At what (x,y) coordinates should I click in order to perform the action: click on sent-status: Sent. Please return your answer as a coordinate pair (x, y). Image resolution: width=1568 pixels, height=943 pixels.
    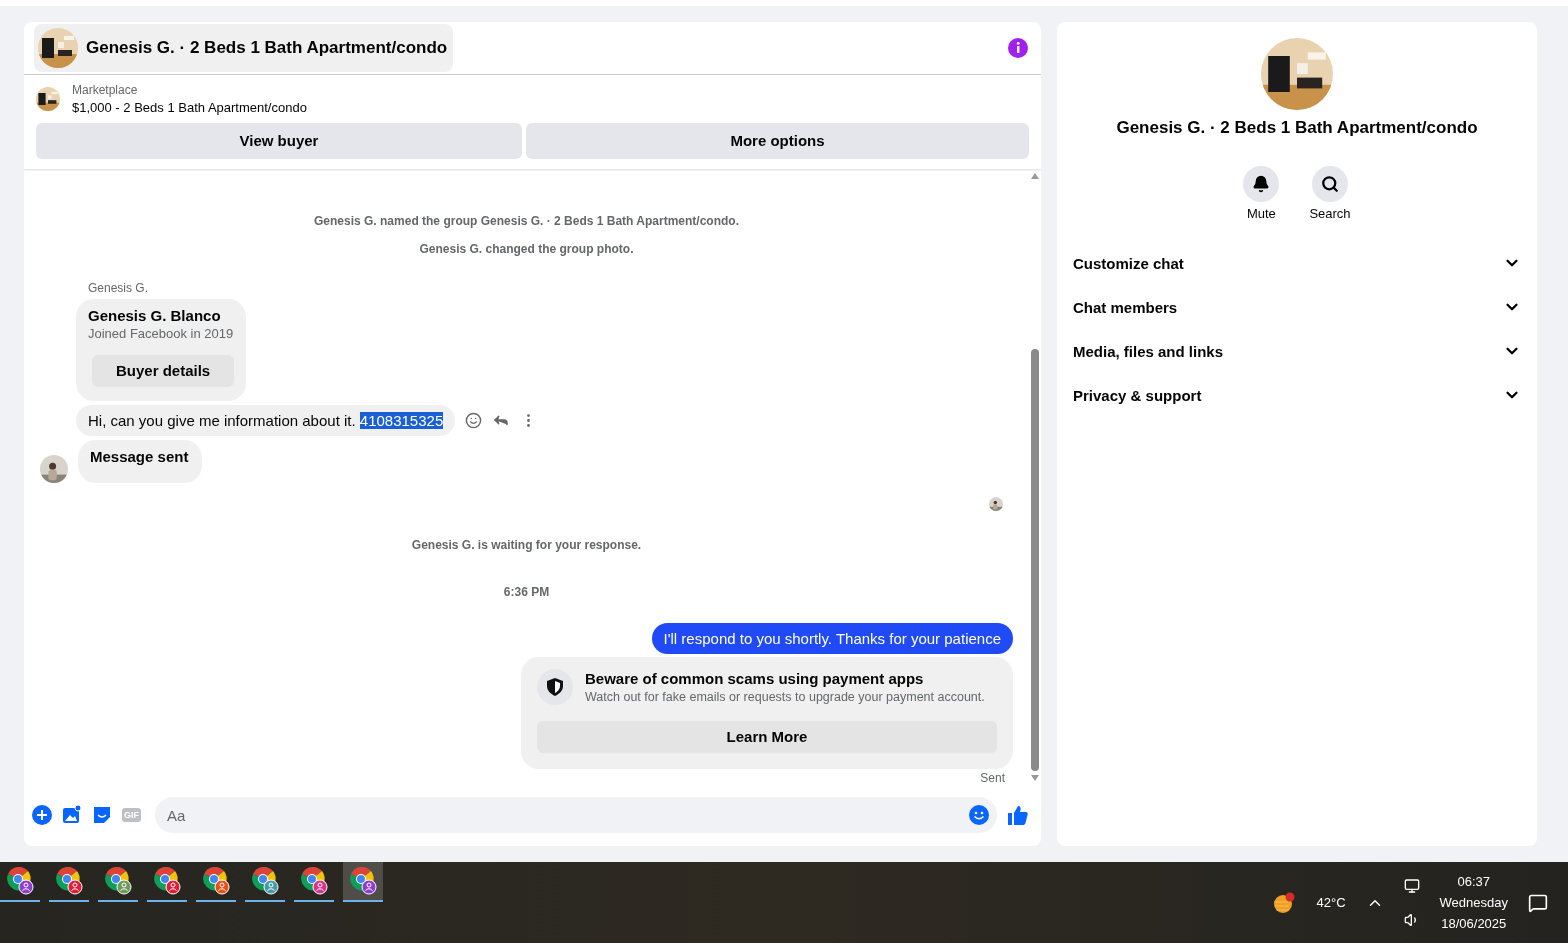
    Looking at the image, I should click on (992, 777).